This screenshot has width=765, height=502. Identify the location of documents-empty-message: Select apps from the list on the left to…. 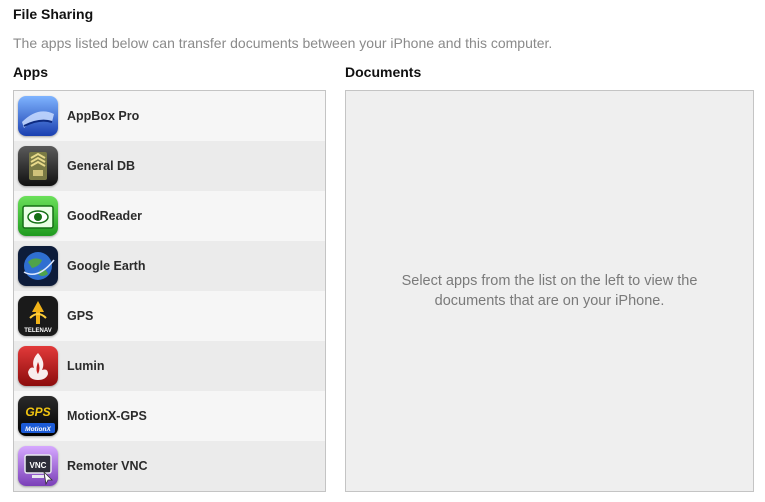
(549, 291).